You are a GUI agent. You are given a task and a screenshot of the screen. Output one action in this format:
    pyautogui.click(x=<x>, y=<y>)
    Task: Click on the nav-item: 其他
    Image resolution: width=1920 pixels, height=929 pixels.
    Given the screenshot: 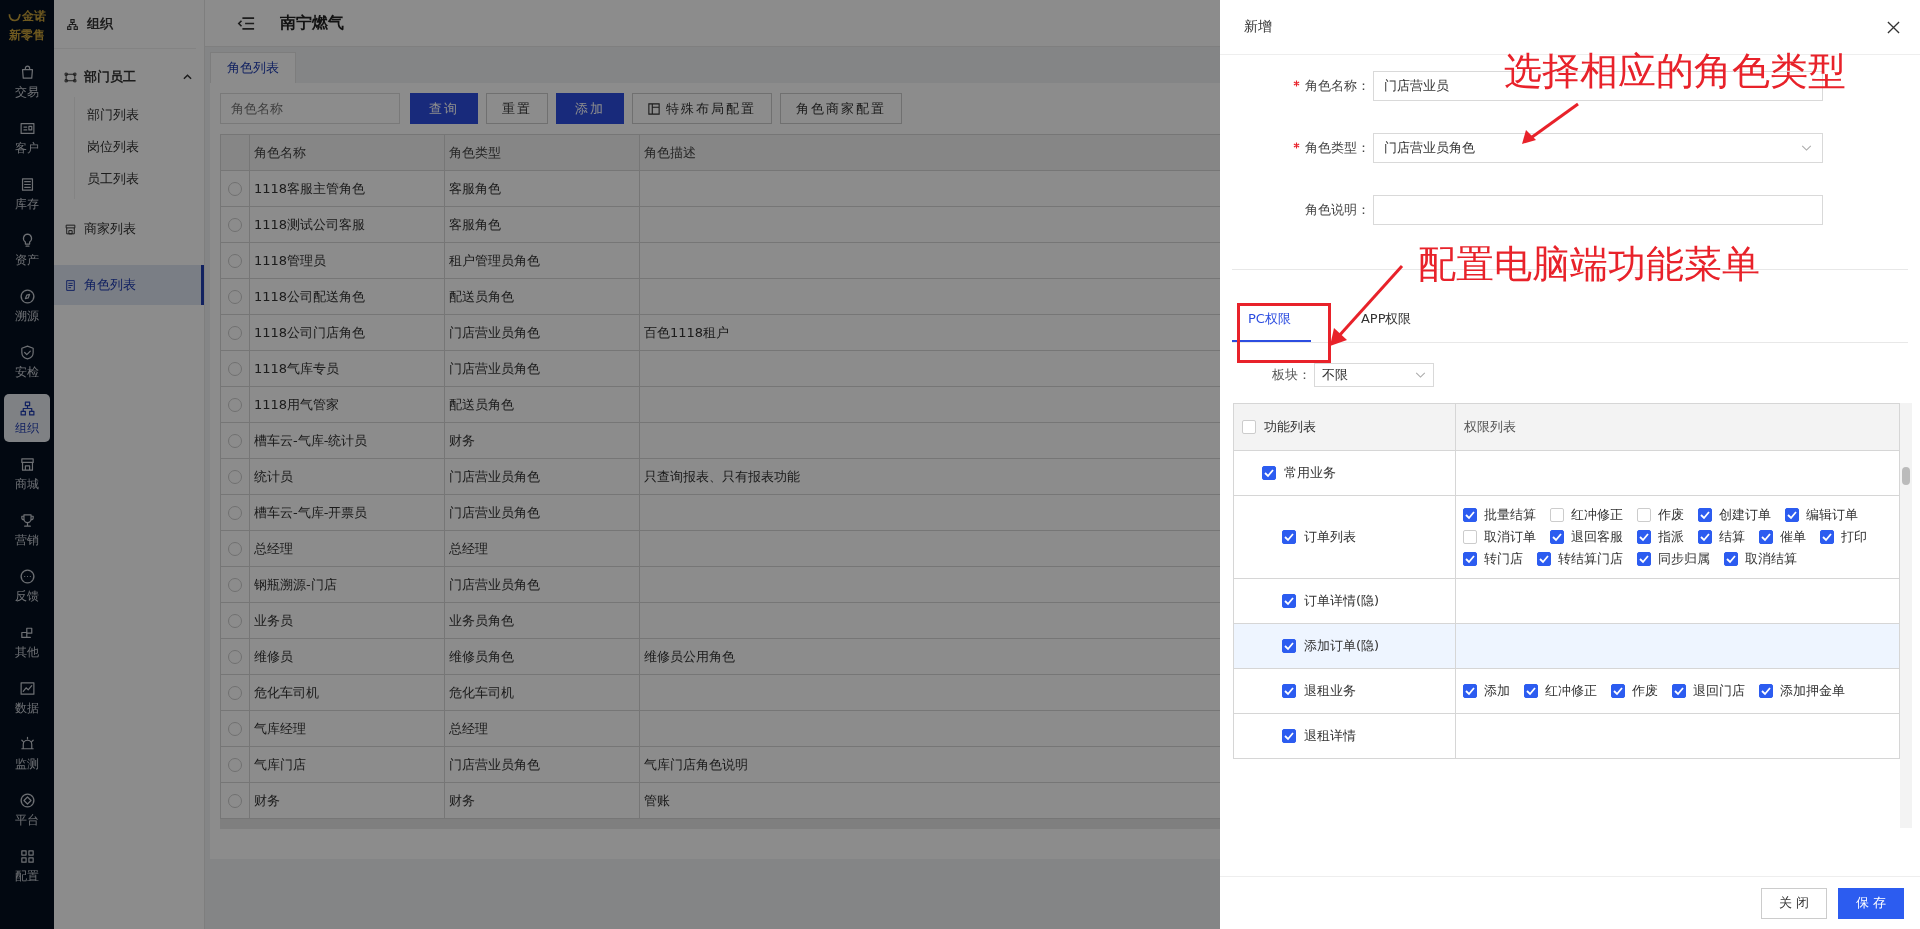 What is the action you would take?
    pyautogui.click(x=27, y=642)
    